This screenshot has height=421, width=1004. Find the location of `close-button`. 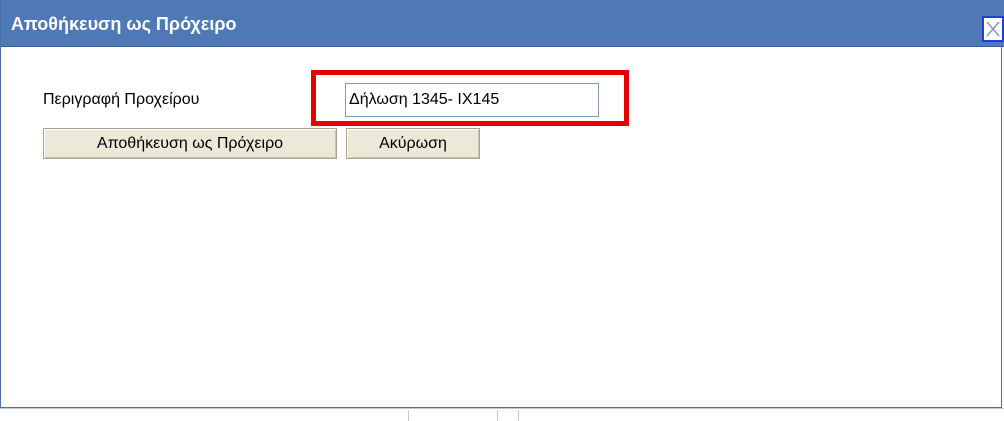

close-button is located at coordinates (993, 29).